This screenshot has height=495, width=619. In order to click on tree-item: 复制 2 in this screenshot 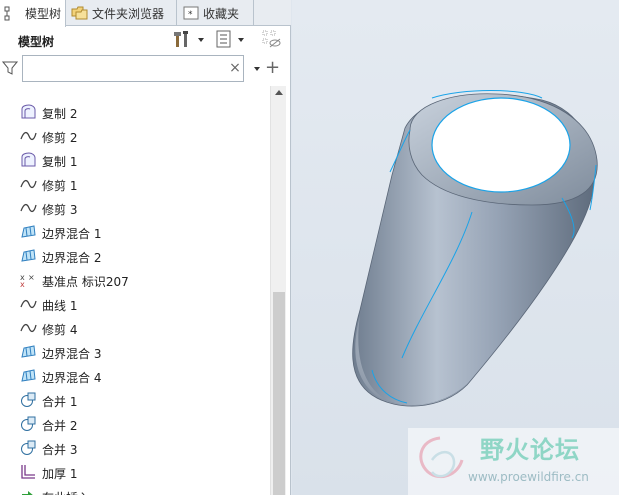, I will do `click(135, 112)`.